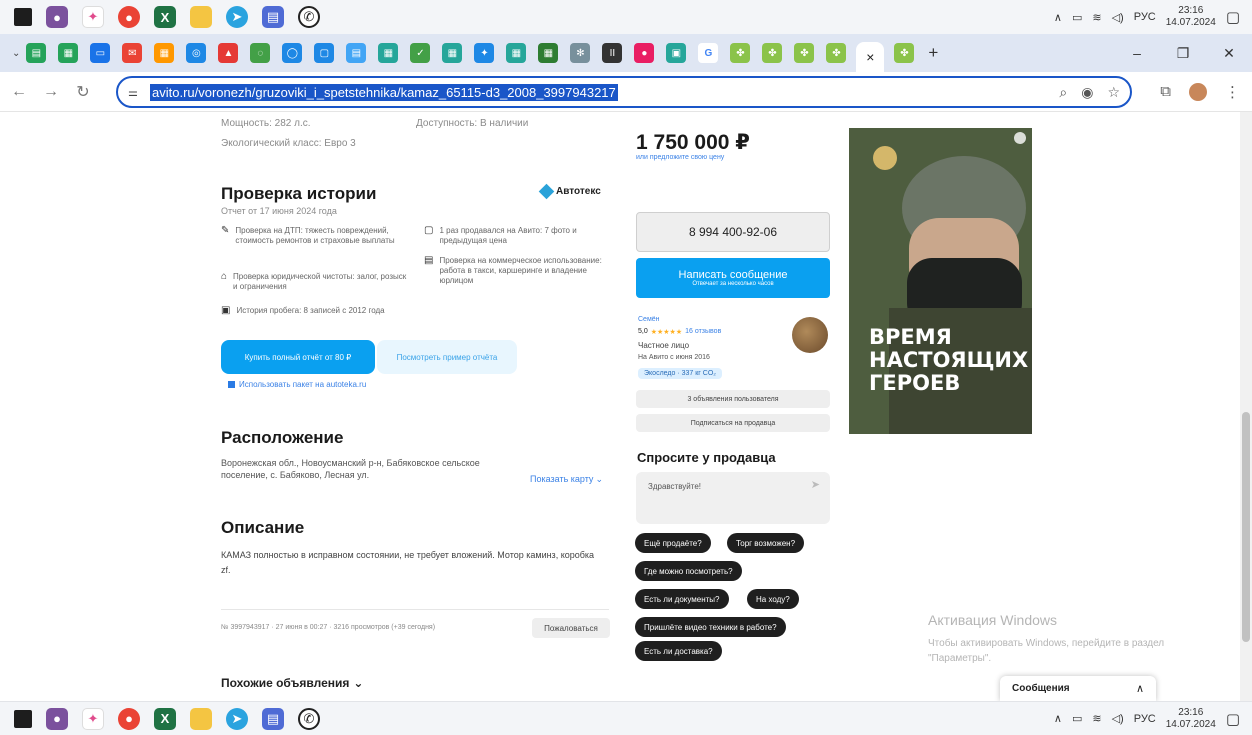 The height and width of the screenshot is (735, 1252). Describe the element at coordinates (1078, 688) in the screenshot. I see `messages-popup: Сообщения ∧` at that location.